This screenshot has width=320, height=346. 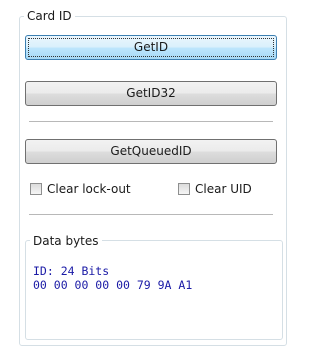 I want to click on clear-lockout-checkbox: Clear lock-out, so click(x=80, y=189).